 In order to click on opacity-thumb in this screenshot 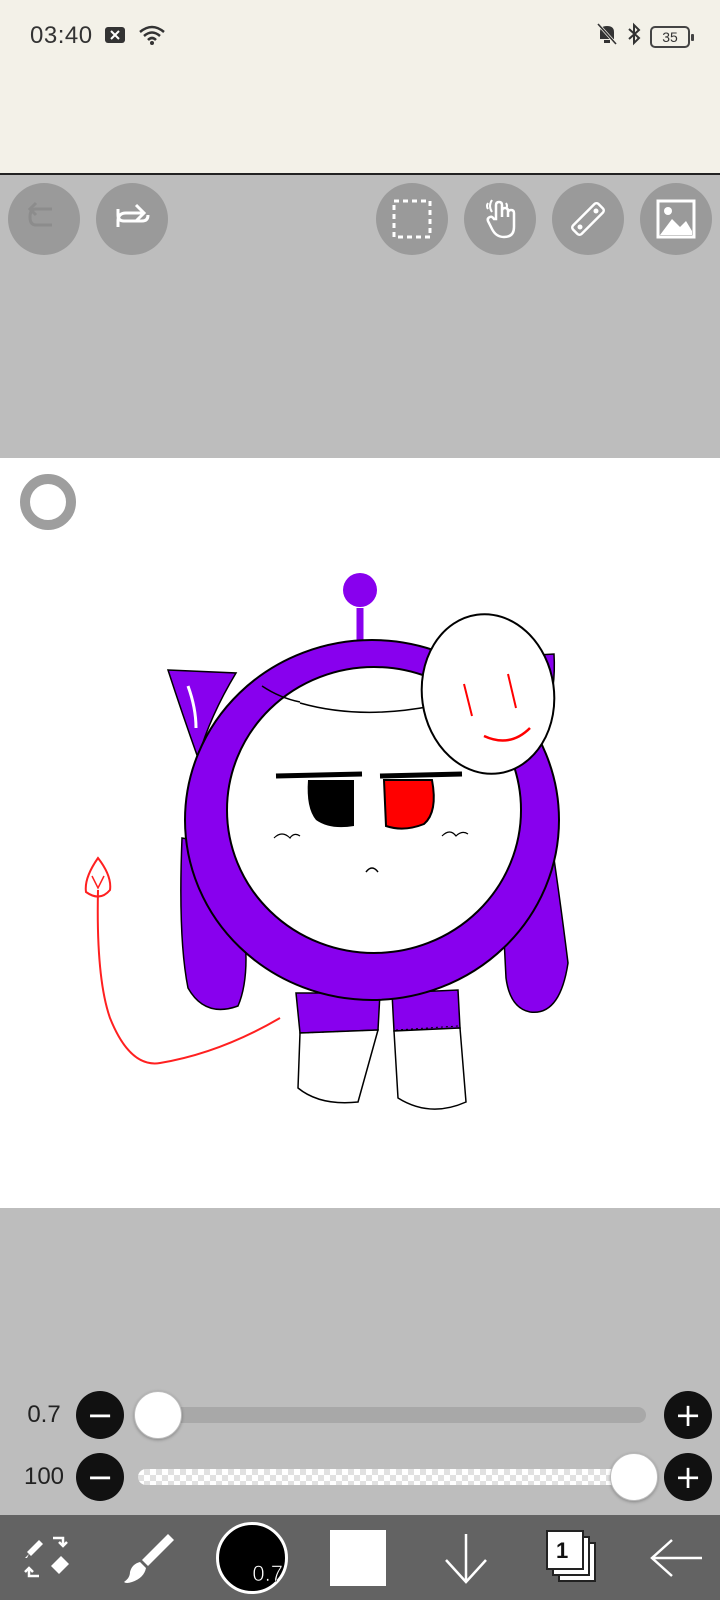, I will do `click(634, 1477)`.